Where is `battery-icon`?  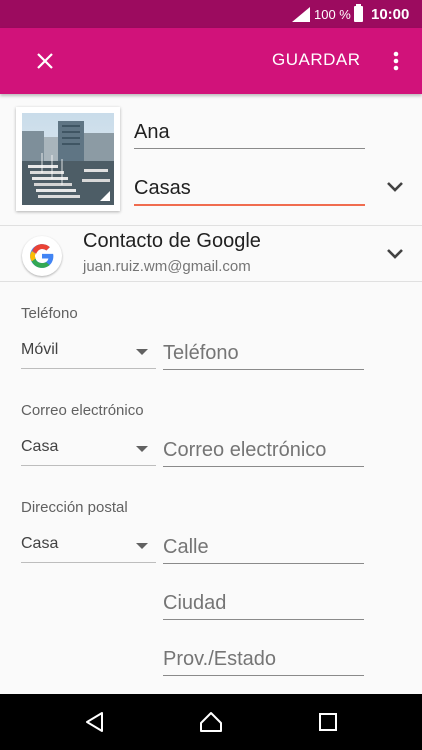 battery-icon is located at coordinates (358, 13).